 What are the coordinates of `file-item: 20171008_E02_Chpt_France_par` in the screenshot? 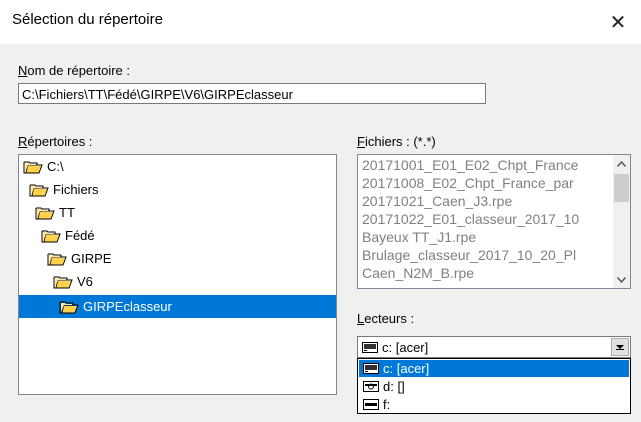 It's located at (488, 183).